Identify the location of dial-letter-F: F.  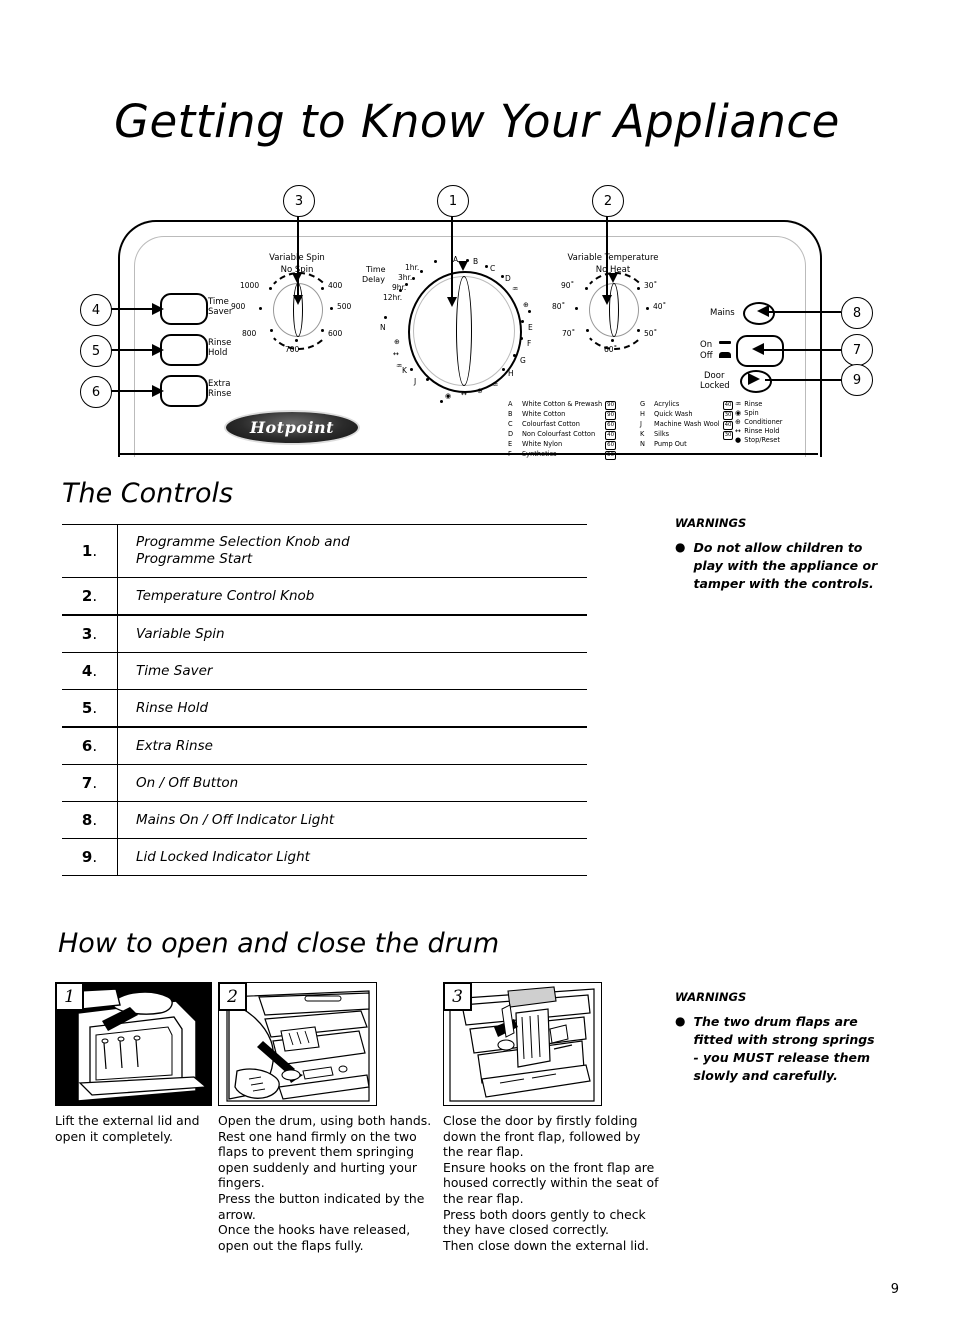
(529, 343).